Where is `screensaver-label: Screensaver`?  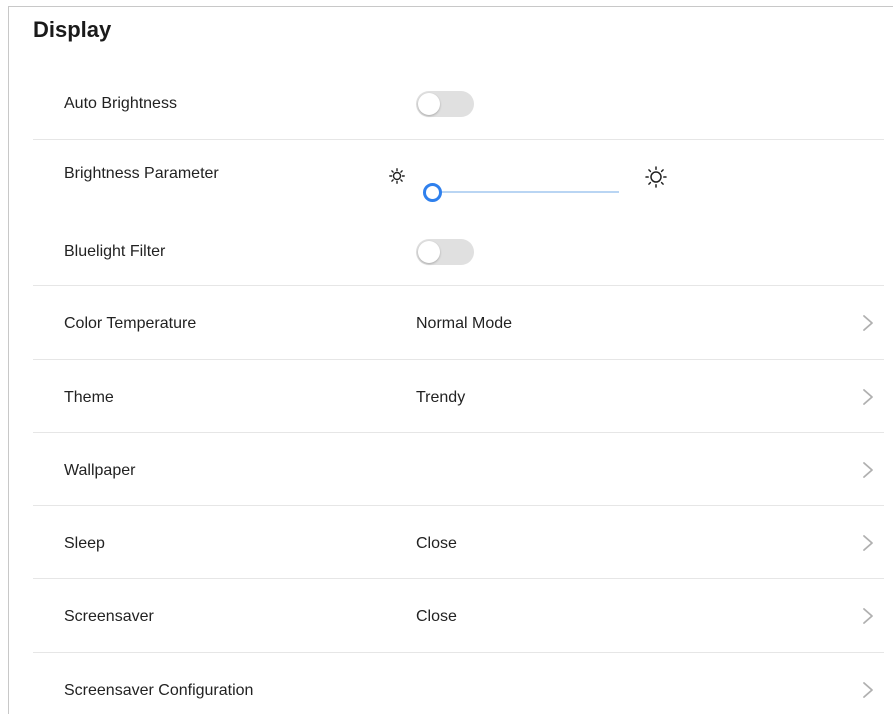
screensaver-label: Screensaver is located at coordinates (109, 616).